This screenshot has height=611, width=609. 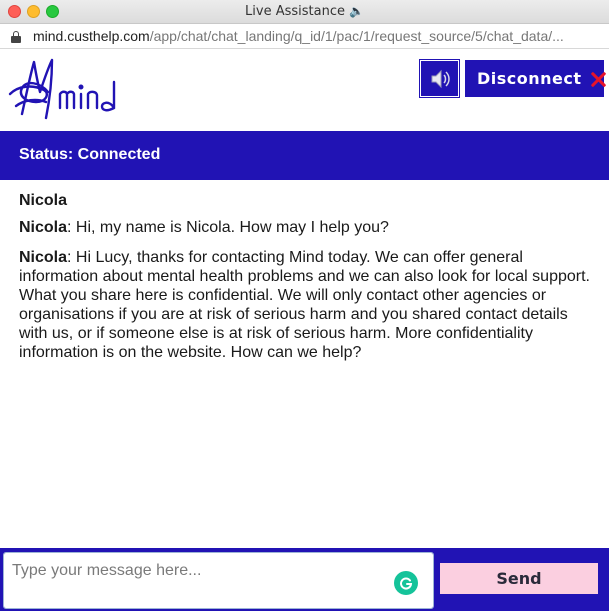 What do you see at coordinates (519, 578) in the screenshot?
I see `send-button: Send` at bounding box center [519, 578].